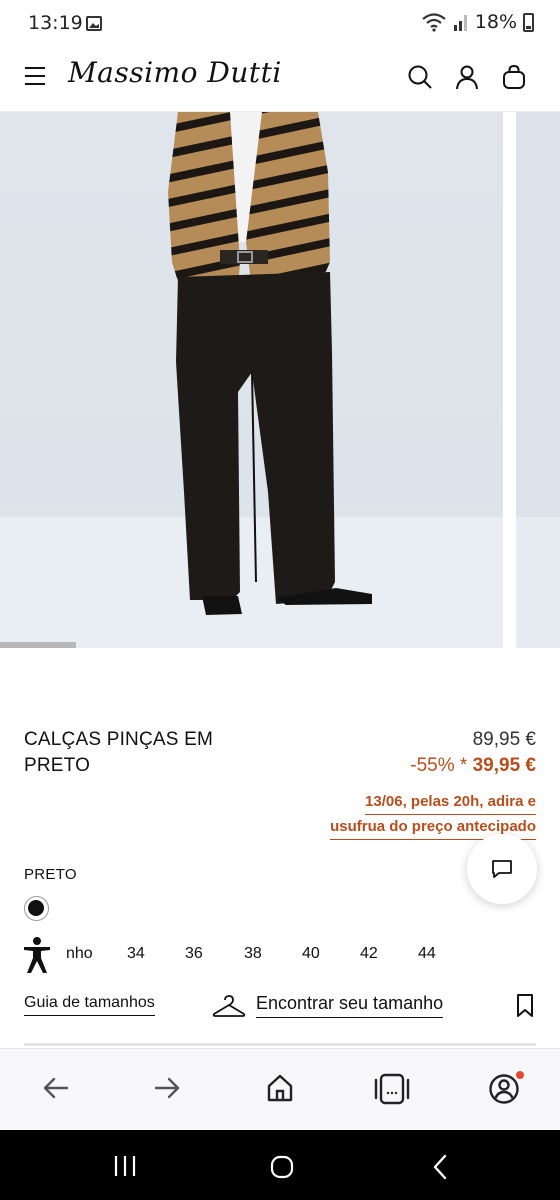 This screenshot has width=560, height=1200. What do you see at coordinates (229, 1007) in the screenshot?
I see `hanger-icon` at bounding box center [229, 1007].